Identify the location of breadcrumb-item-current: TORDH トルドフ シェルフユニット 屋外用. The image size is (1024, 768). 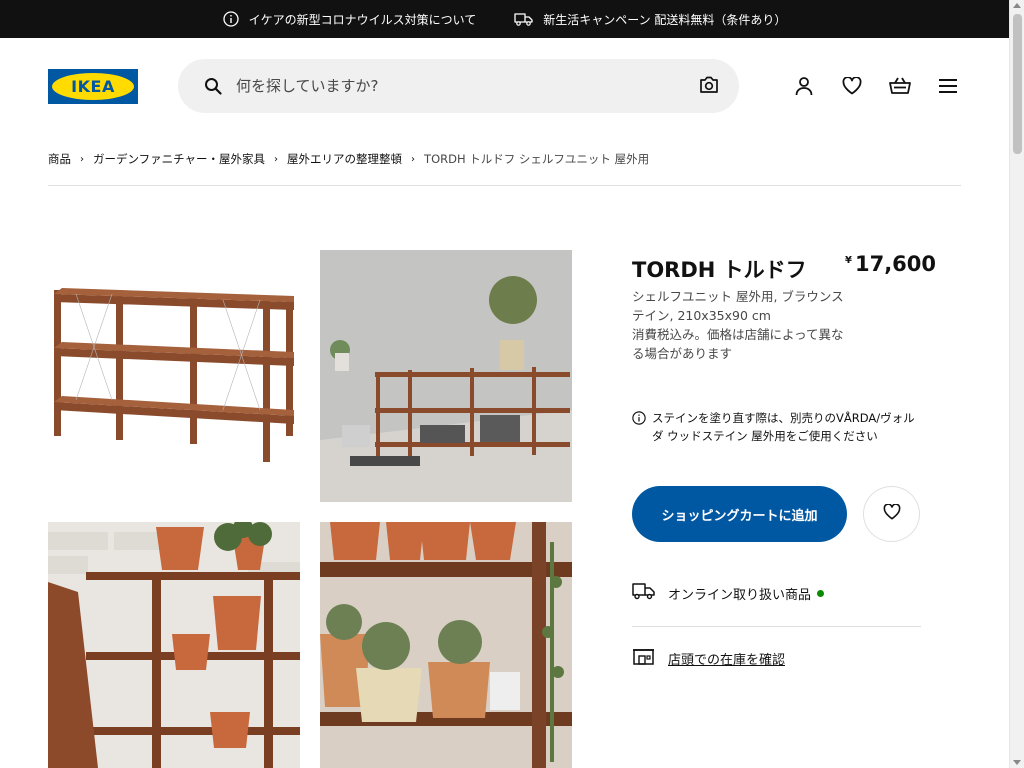
(537, 159).